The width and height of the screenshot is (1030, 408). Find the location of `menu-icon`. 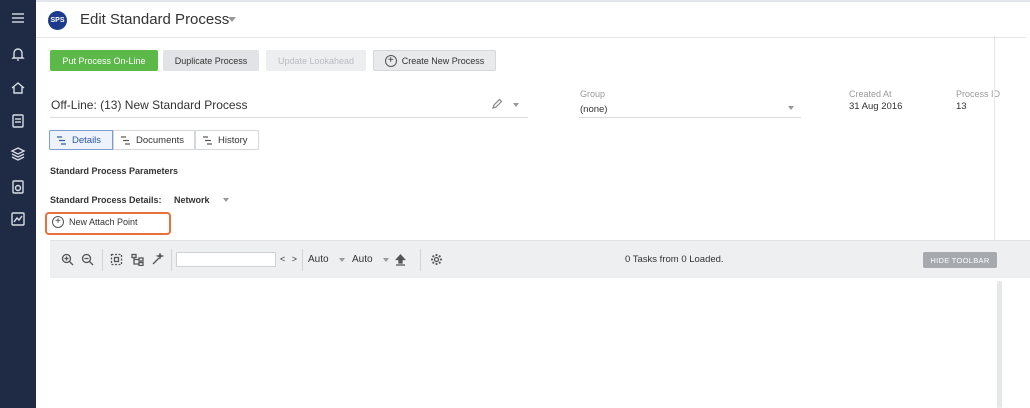

menu-icon is located at coordinates (18, 18).